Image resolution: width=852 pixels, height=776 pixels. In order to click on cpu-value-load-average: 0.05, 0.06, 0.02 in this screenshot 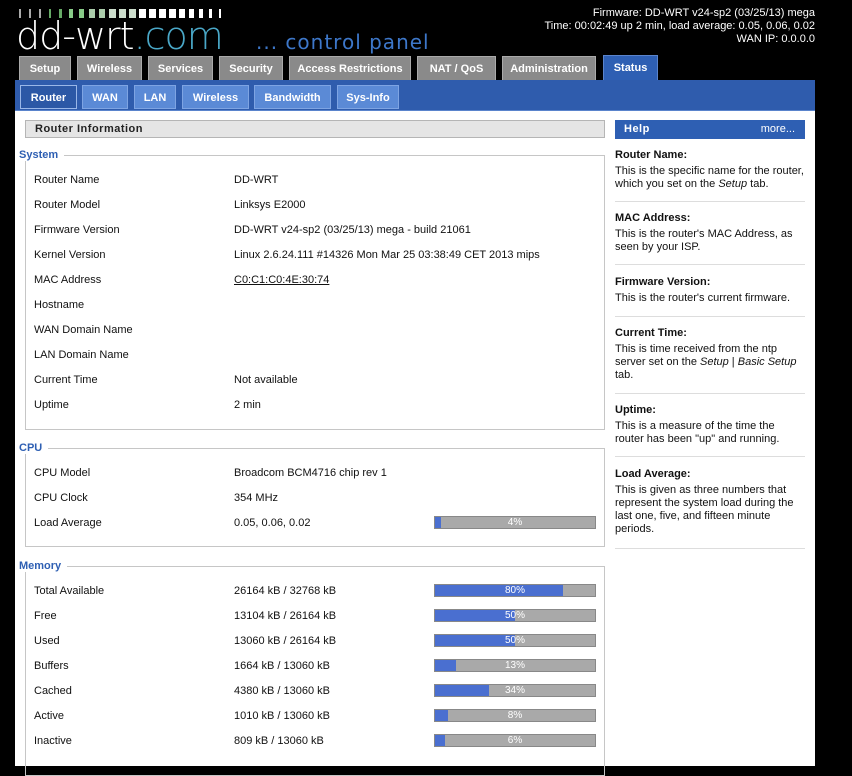, I will do `click(272, 523)`.